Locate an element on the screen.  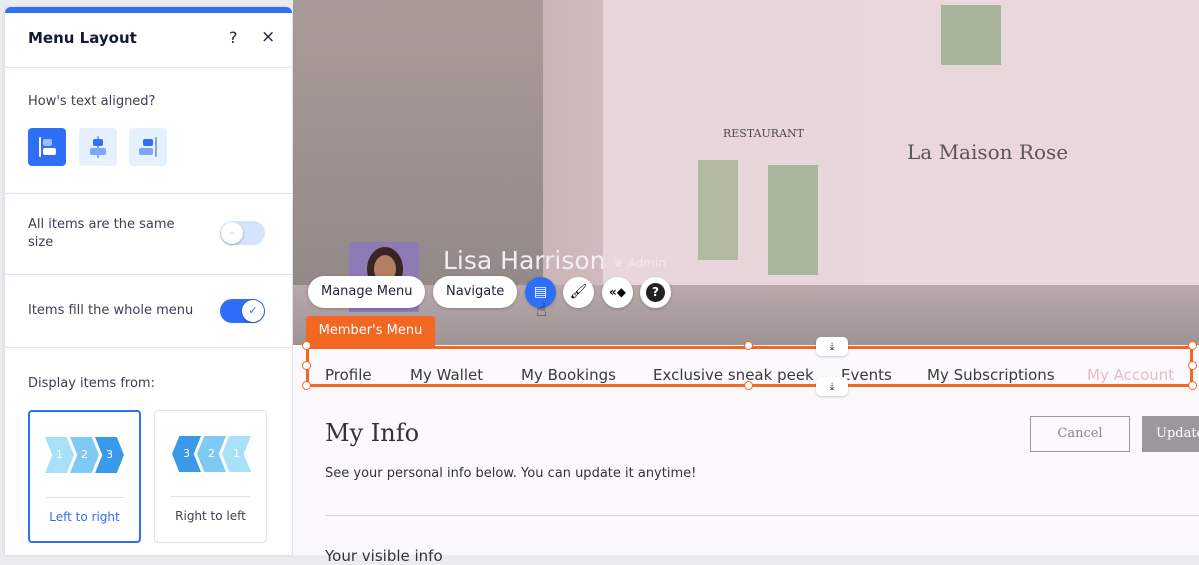
align-right-button is located at coordinates (148, 147).